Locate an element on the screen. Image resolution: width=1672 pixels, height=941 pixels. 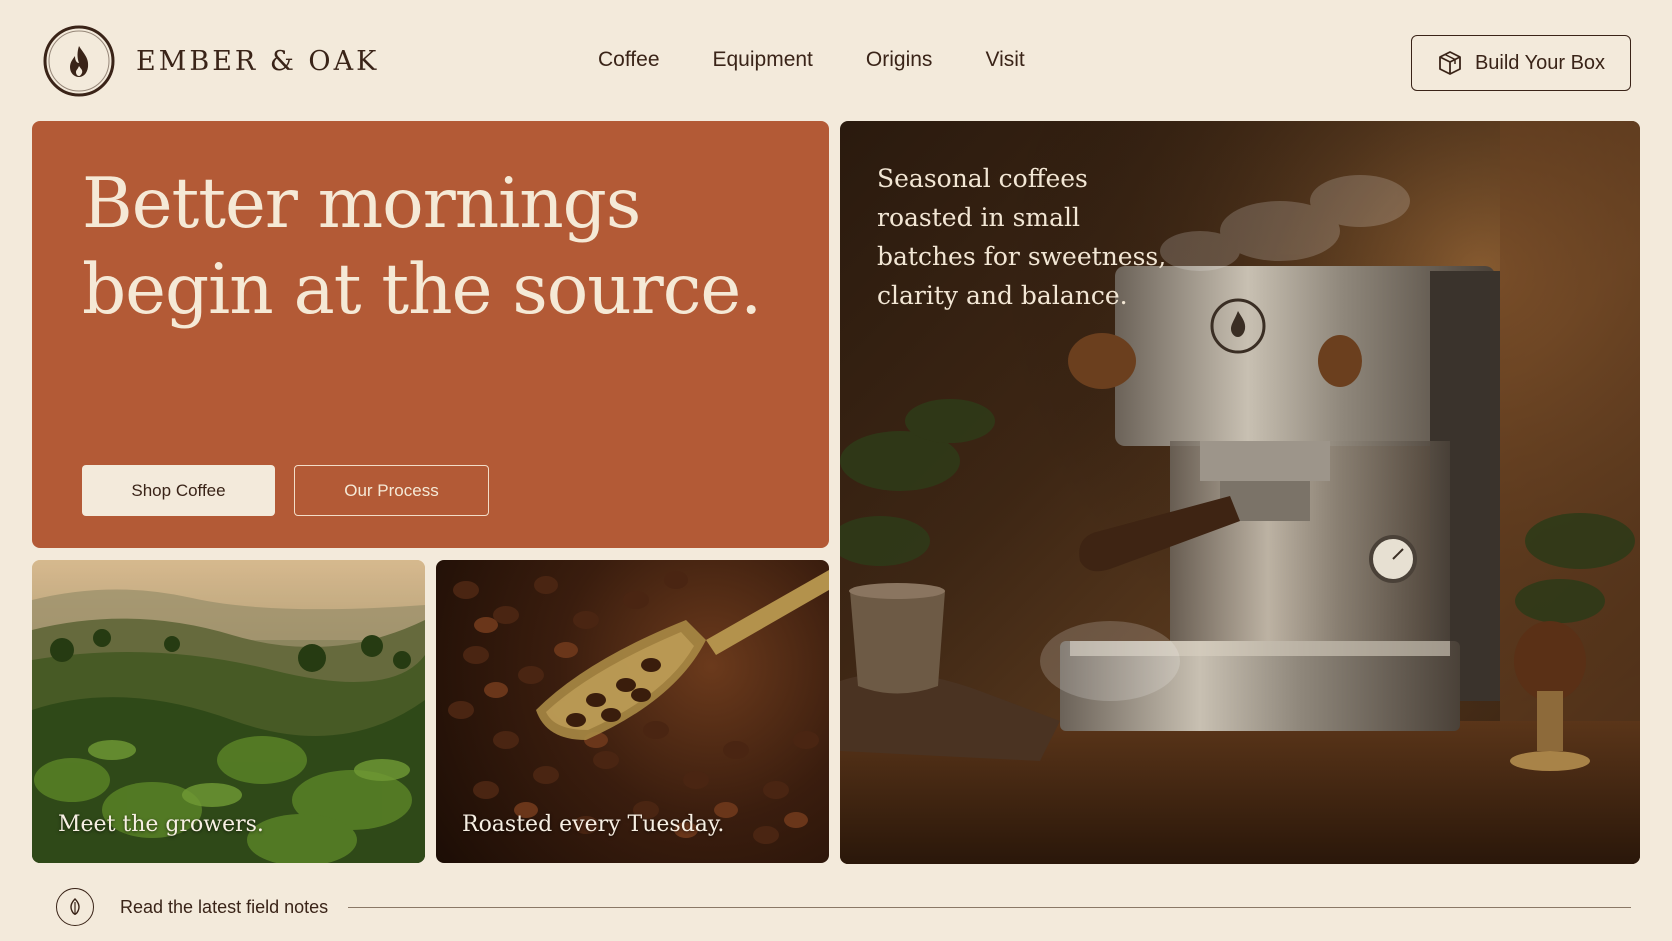
main-nav: Coffee Equipment Origins Visit is located at coordinates (811, 60).